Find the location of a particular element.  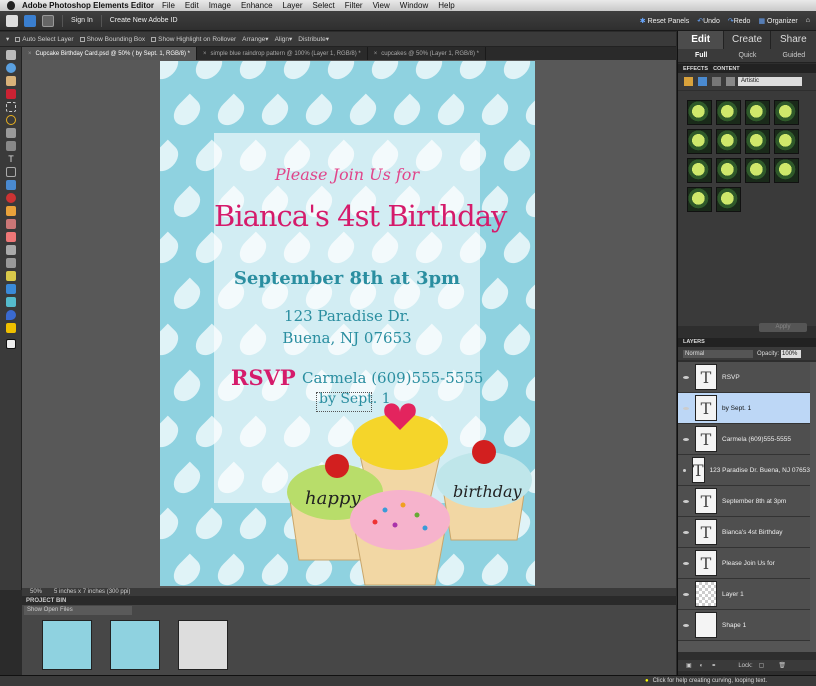

menu-help: Help is located at coordinates (446, 5).